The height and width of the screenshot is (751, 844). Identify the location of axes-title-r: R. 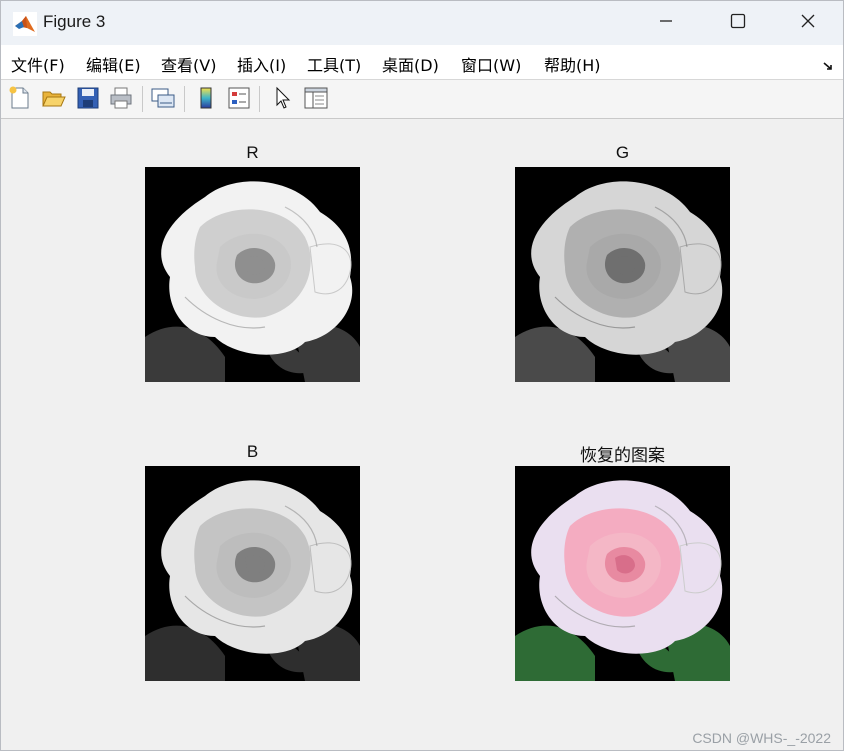
(252, 152).